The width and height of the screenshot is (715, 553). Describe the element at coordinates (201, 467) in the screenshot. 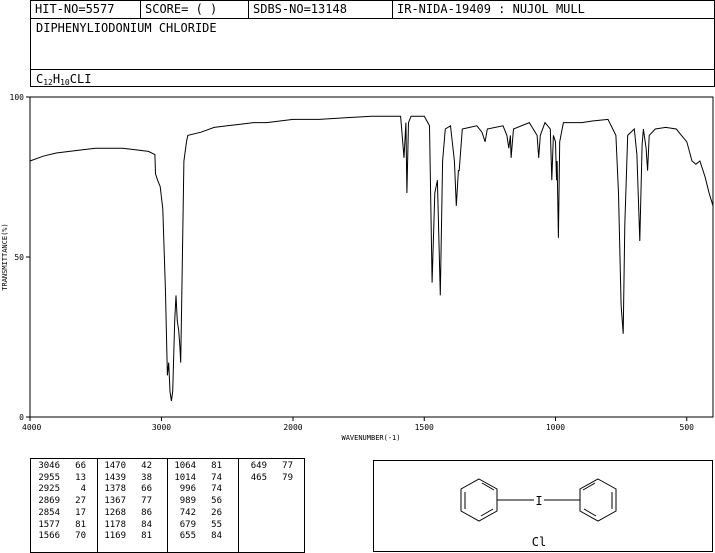

I see `peak-row: 1064 81` at that location.